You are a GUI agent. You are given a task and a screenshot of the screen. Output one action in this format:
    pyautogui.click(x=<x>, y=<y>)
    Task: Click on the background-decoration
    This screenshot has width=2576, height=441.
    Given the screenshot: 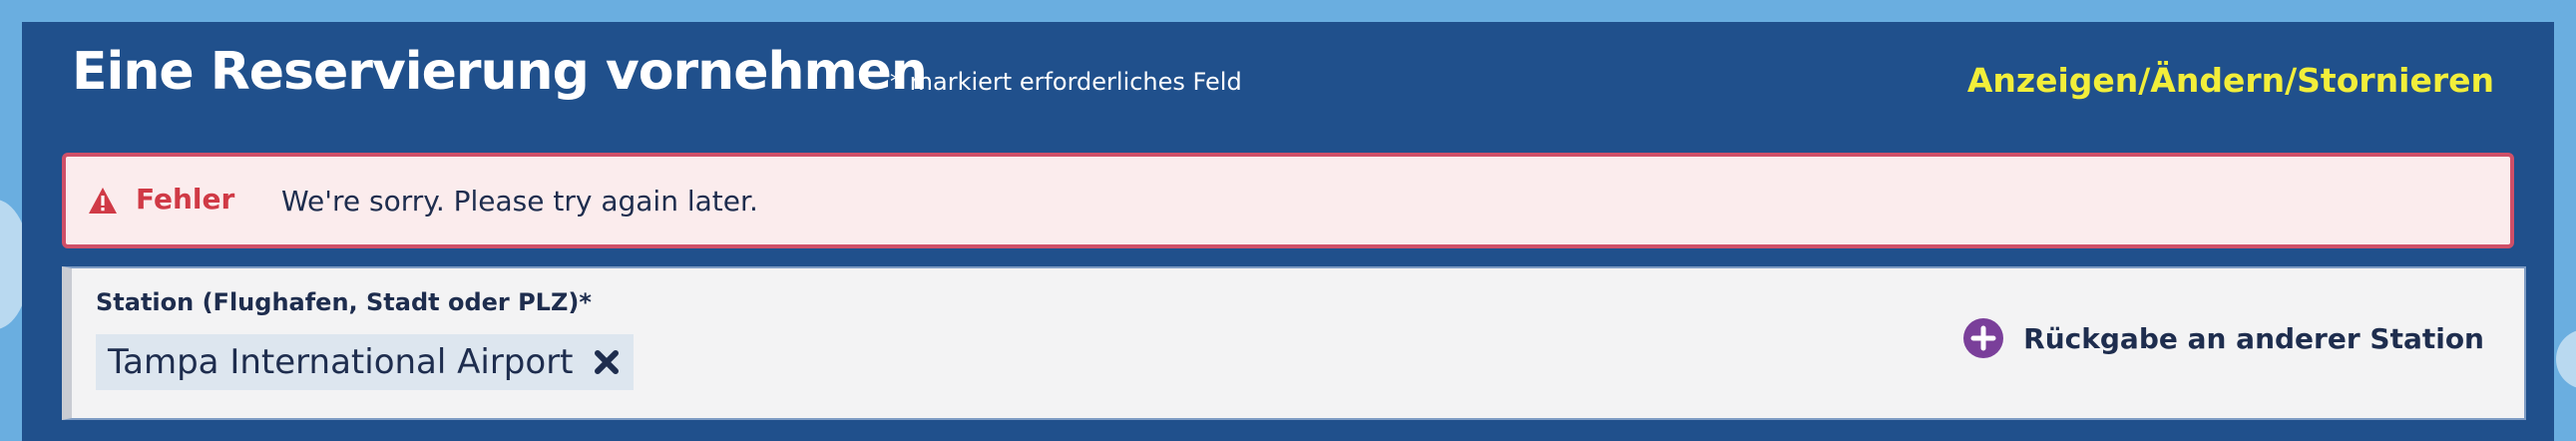 What is the action you would take?
    pyautogui.click(x=2566, y=359)
    